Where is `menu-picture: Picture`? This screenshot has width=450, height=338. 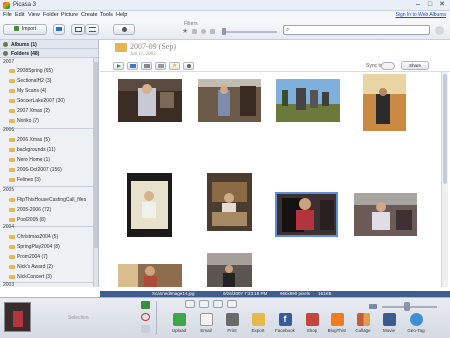
menu-picture: Picture is located at coordinates (69, 15).